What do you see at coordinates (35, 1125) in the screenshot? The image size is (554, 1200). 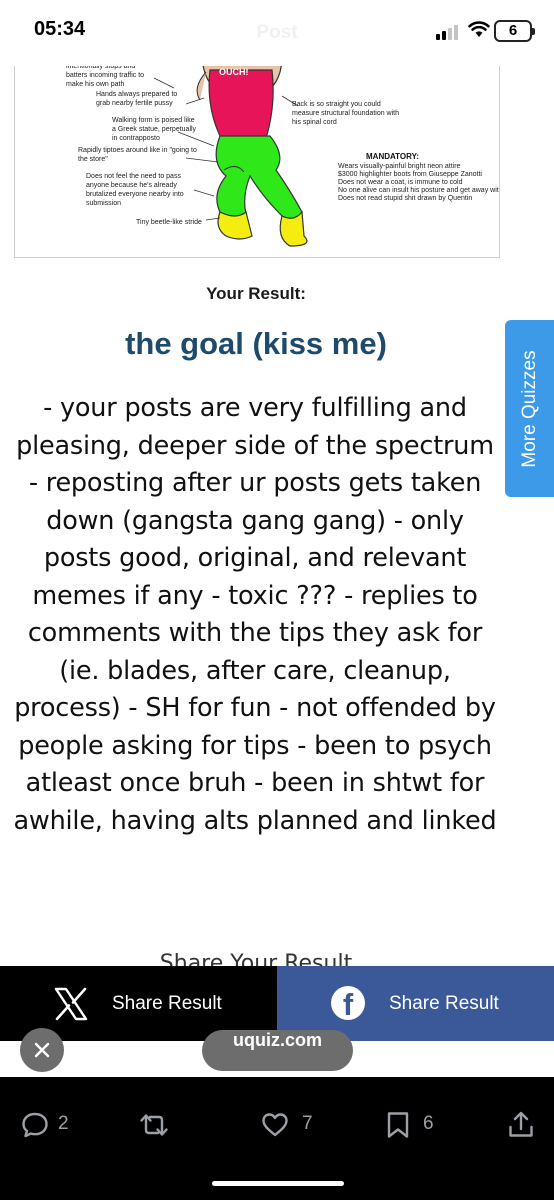 I see `reply-icon` at bounding box center [35, 1125].